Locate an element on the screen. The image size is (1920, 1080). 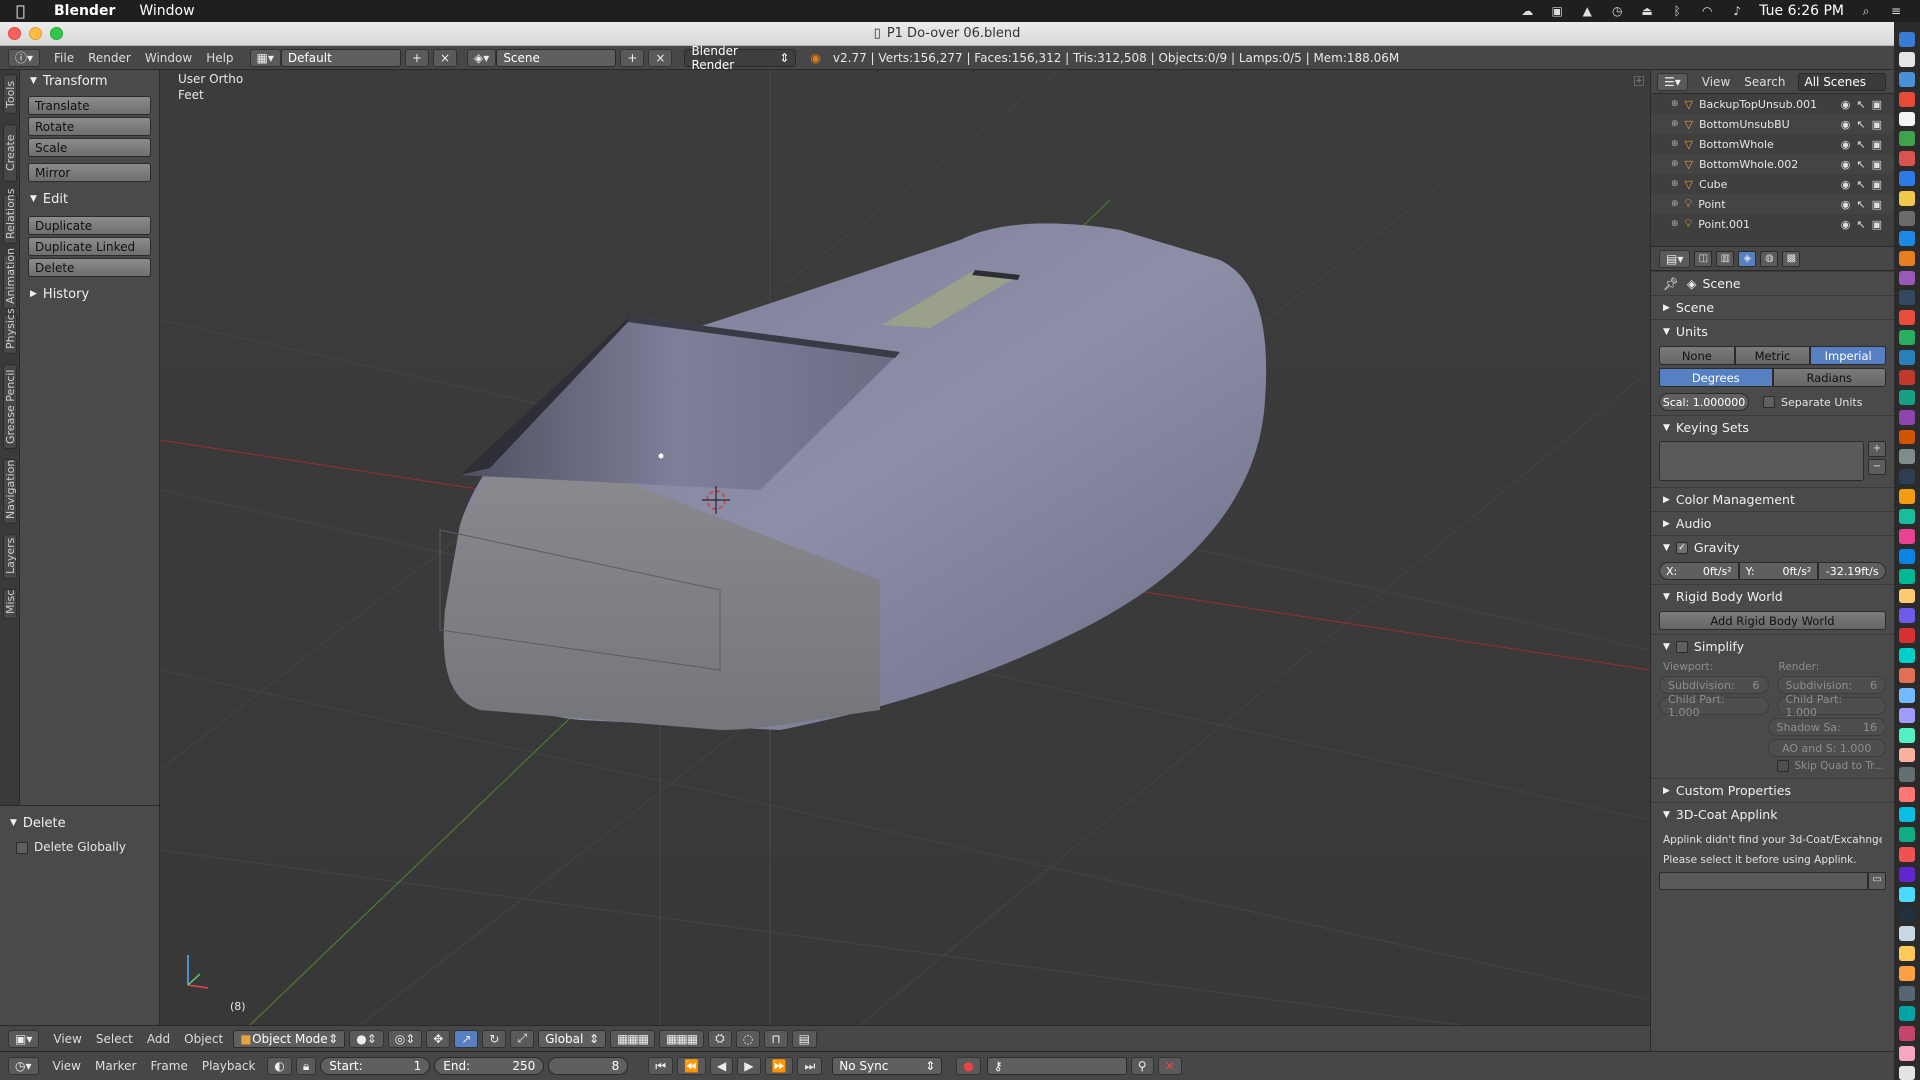
duplicate-button: Duplicate is located at coordinates (89, 225).